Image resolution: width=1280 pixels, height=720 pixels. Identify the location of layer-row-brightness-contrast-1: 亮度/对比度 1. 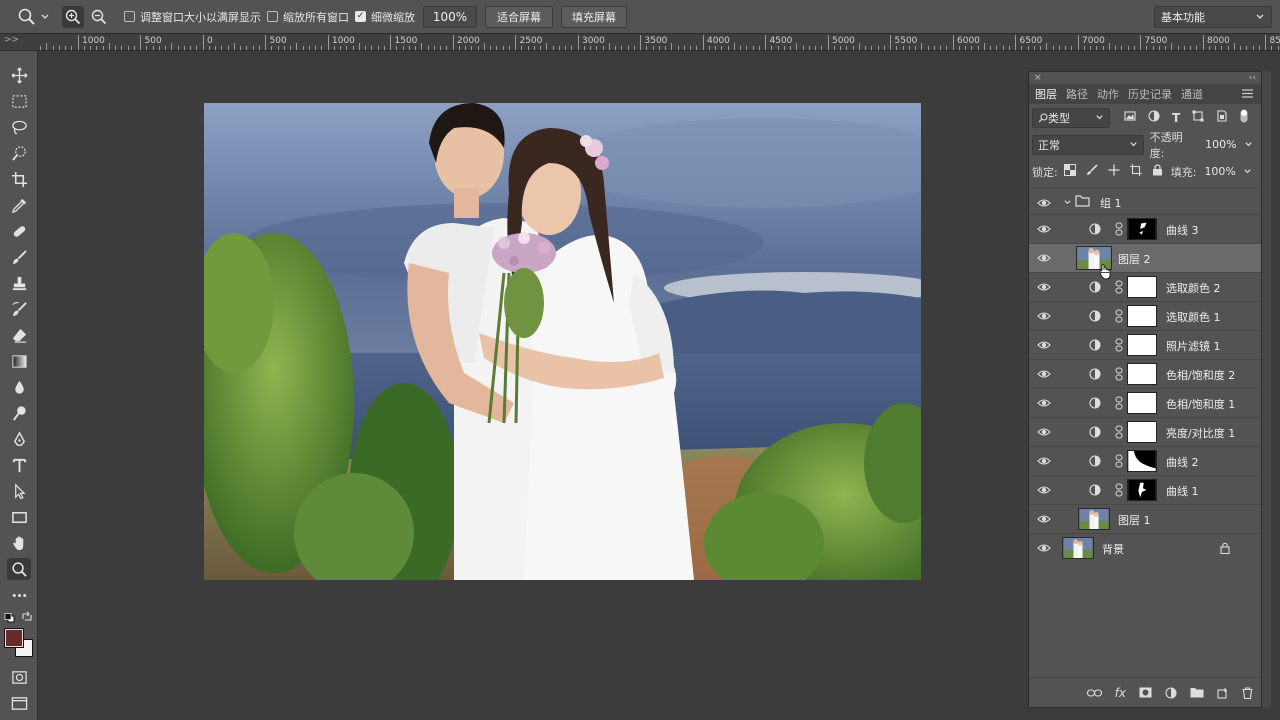
(1145, 431).